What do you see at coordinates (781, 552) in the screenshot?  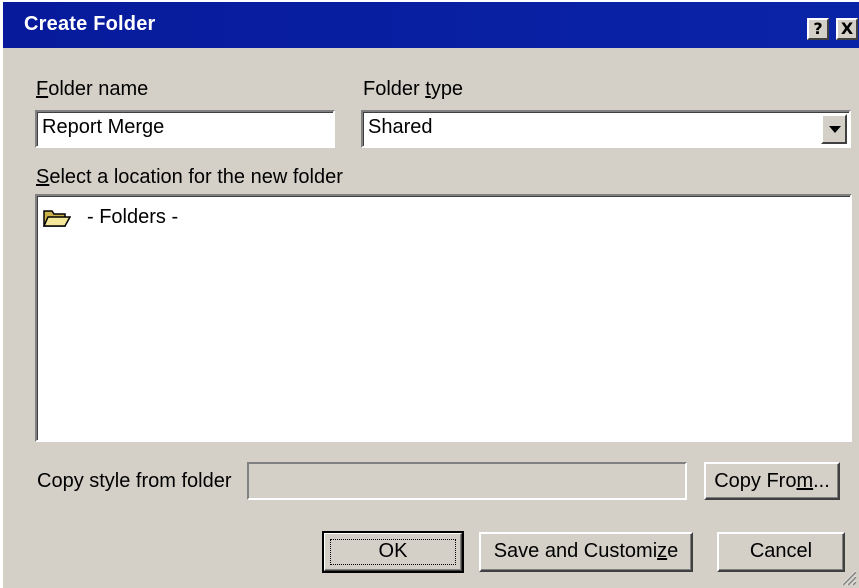 I see `cancel-button: Cancel` at bounding box center [781, 552].